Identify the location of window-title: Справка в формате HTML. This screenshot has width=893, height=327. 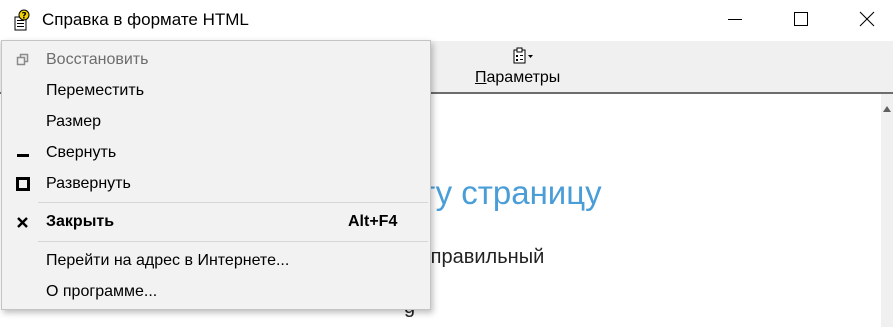
(145, 19).